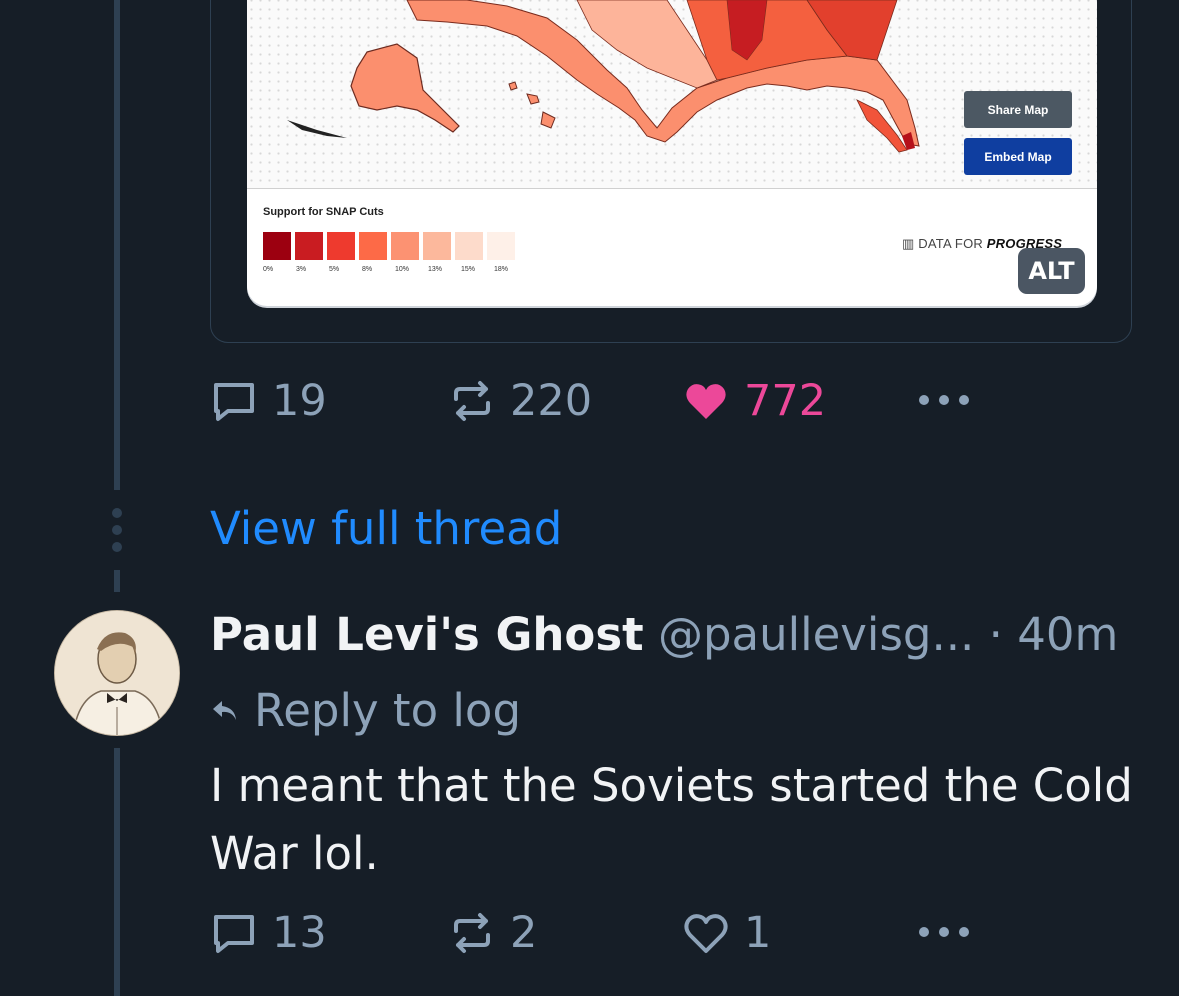 The height and width of the screenshot is (996, 1179). What do you see at coordinates (435, 269) in the screenshot?
I see `legend-tick-label: 13%` at bounding box center [435, 269].